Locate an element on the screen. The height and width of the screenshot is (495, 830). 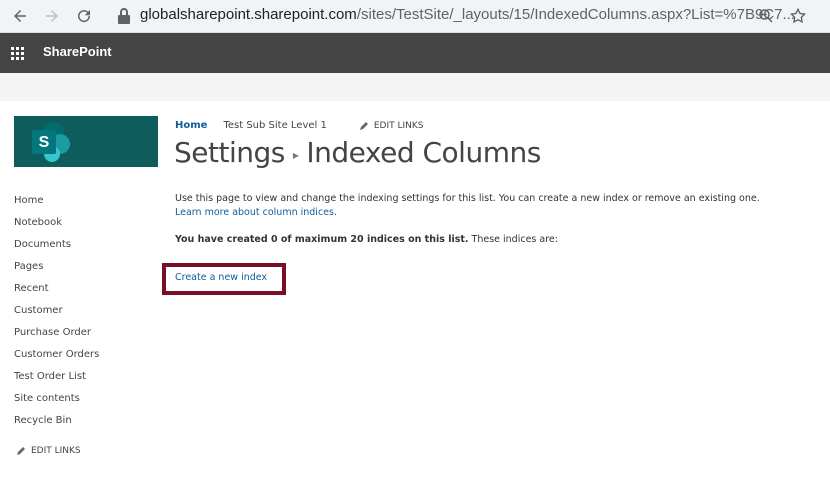
left-nav-edit-links: EDIT LINKS is located at coordinates (48, 451).